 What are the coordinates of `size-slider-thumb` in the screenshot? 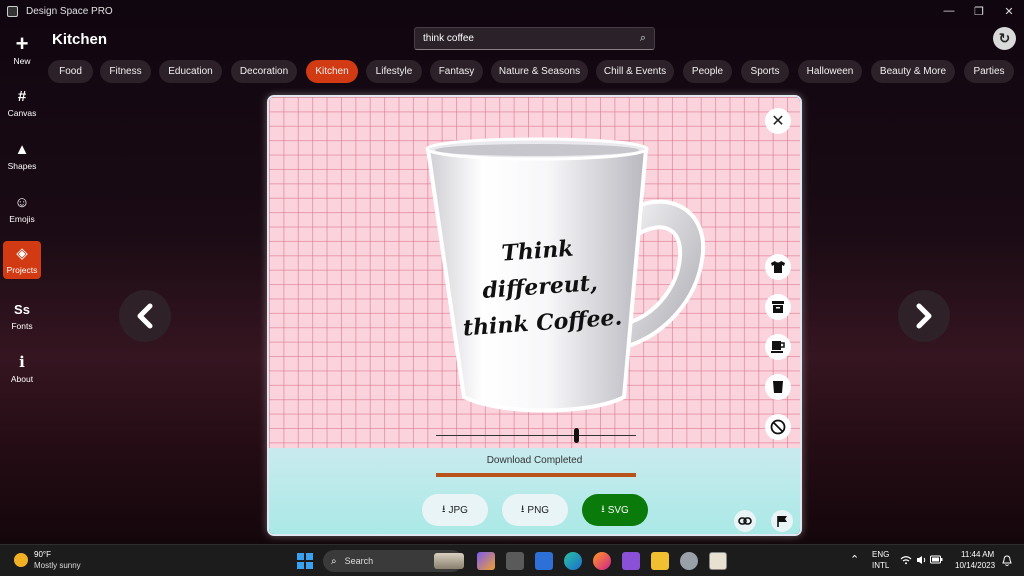 It's located at (576, 435).